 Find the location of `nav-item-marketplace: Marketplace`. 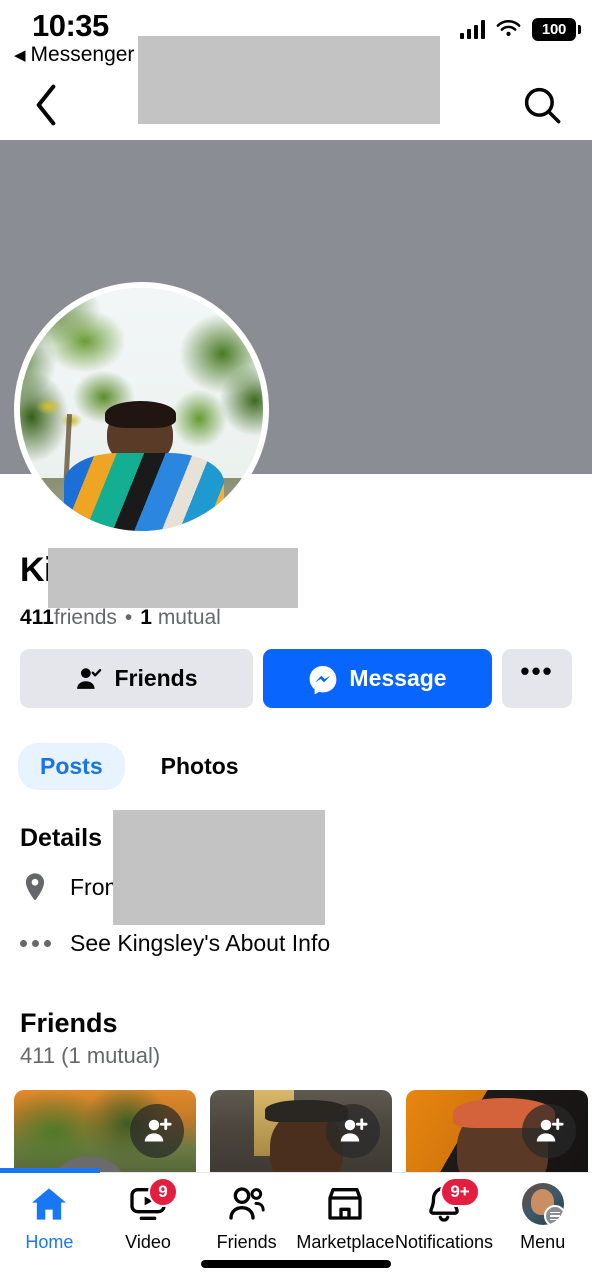

nav-item-marketplace: Marketplace is located at coordinates (345, 1218).